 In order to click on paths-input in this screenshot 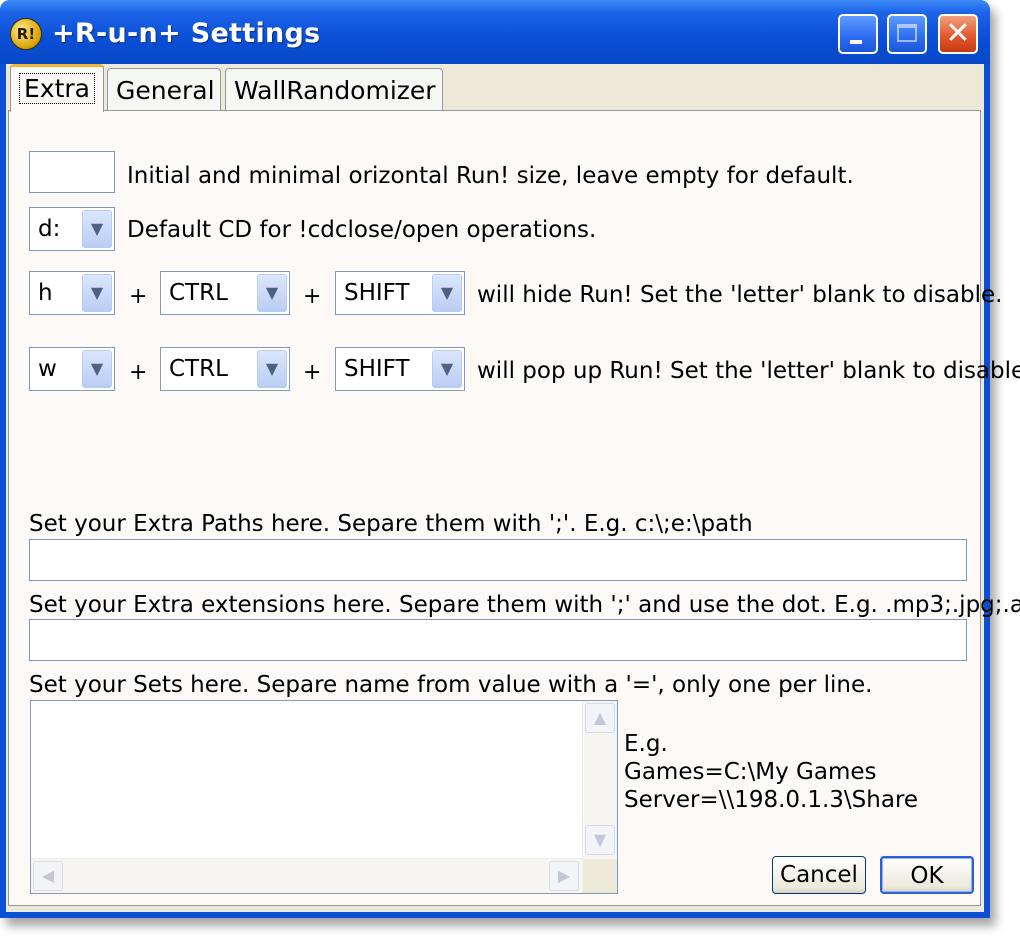, I will do `click(498, 560)`.